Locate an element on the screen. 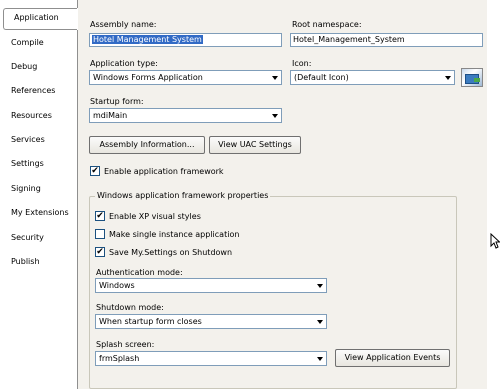  tab-settings: Settings is located at coordinates (39, 166).